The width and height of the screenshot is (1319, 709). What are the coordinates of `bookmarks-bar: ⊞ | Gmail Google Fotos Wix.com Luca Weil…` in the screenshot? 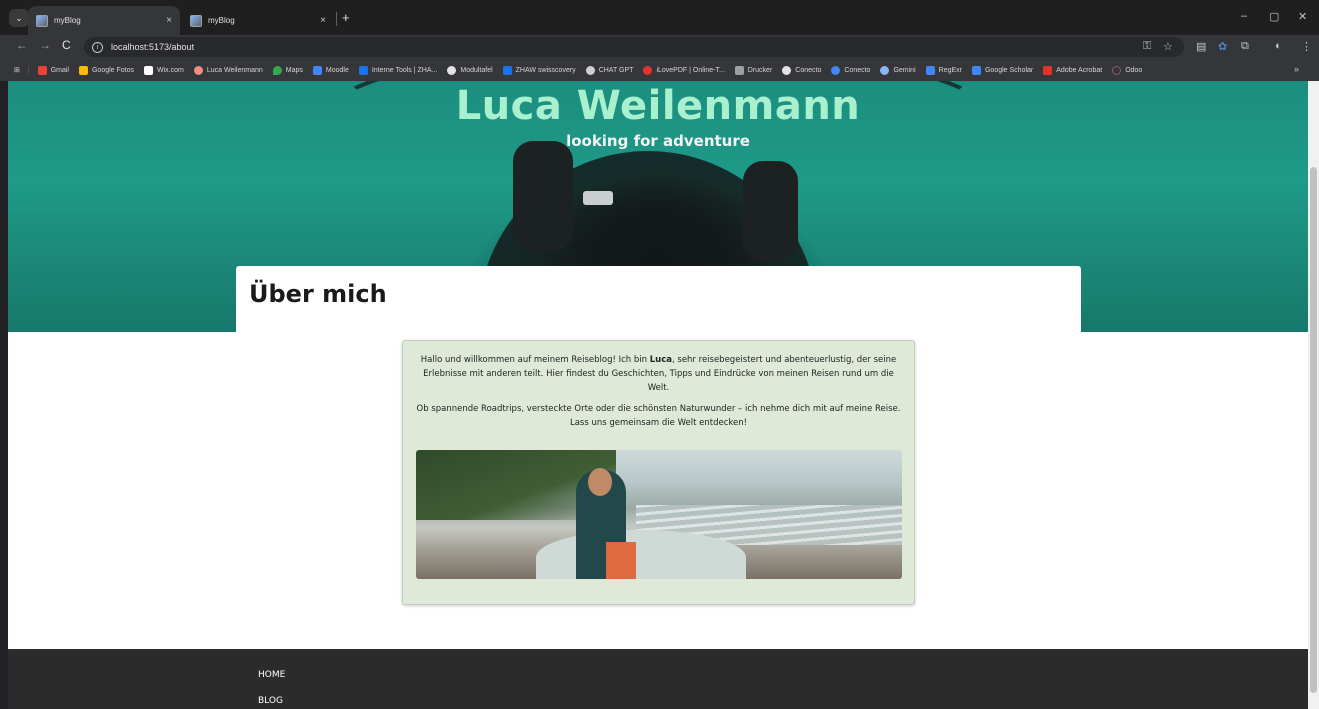 It's located at (659, 70).